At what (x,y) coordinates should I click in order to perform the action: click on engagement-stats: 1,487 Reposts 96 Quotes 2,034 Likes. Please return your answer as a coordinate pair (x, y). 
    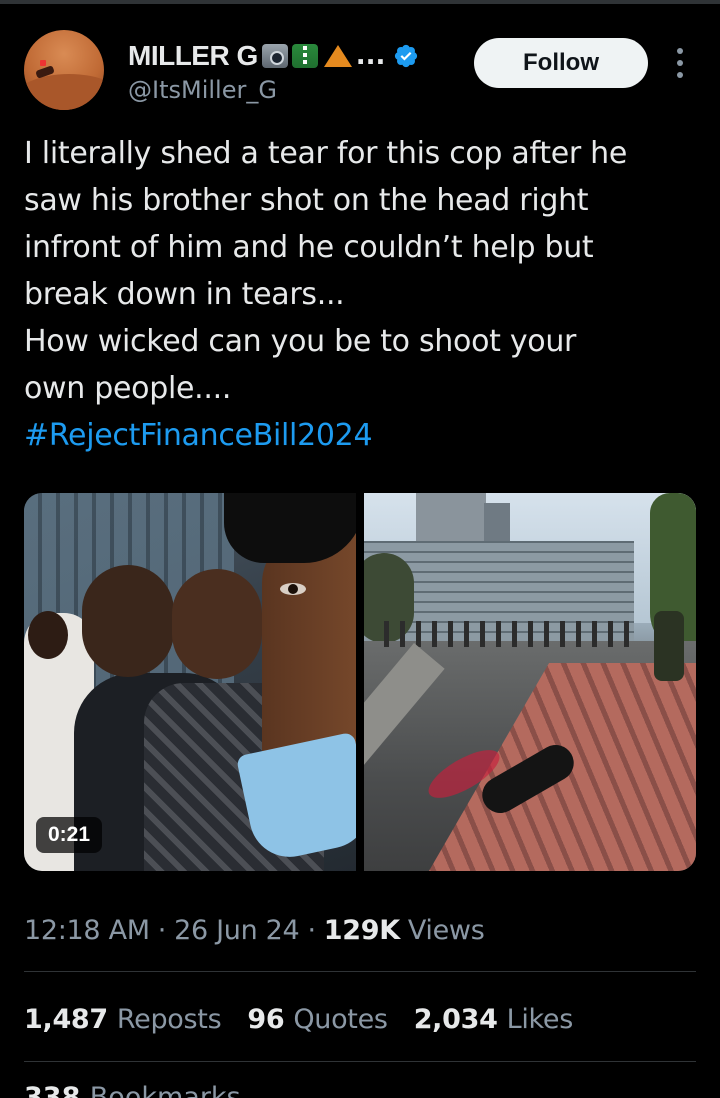
    Looking at the image, I should click on (311, 1019).